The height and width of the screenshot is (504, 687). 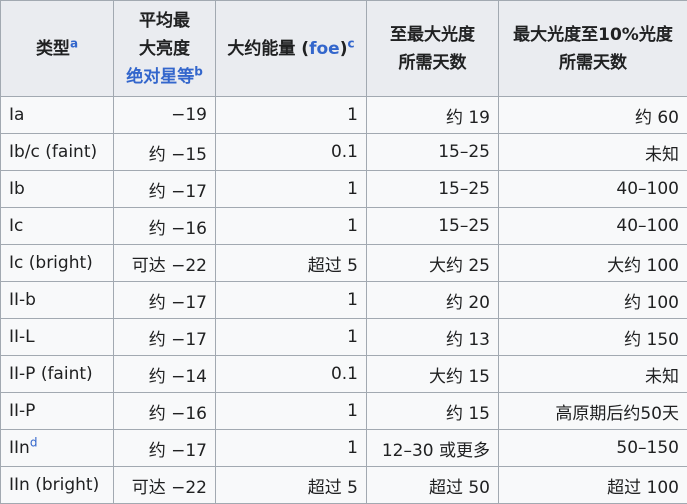 I want to click on cell-magnitude: 约 −16, so click(x=165, y=226).